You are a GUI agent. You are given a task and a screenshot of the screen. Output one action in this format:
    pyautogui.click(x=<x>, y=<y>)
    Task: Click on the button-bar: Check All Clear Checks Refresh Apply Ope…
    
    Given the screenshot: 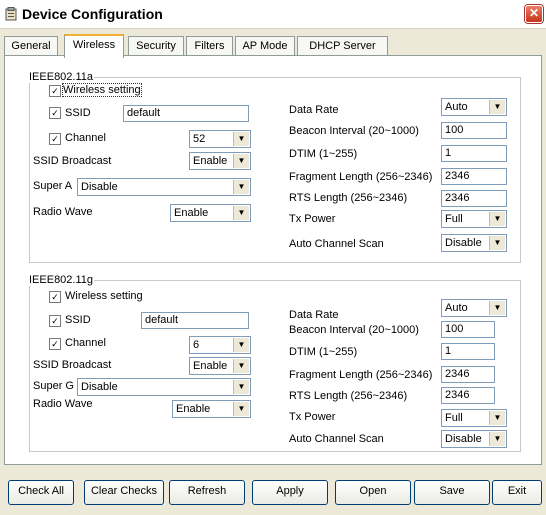 What is the action you would take?
    pyautogui.click(x=273, y=491)
    